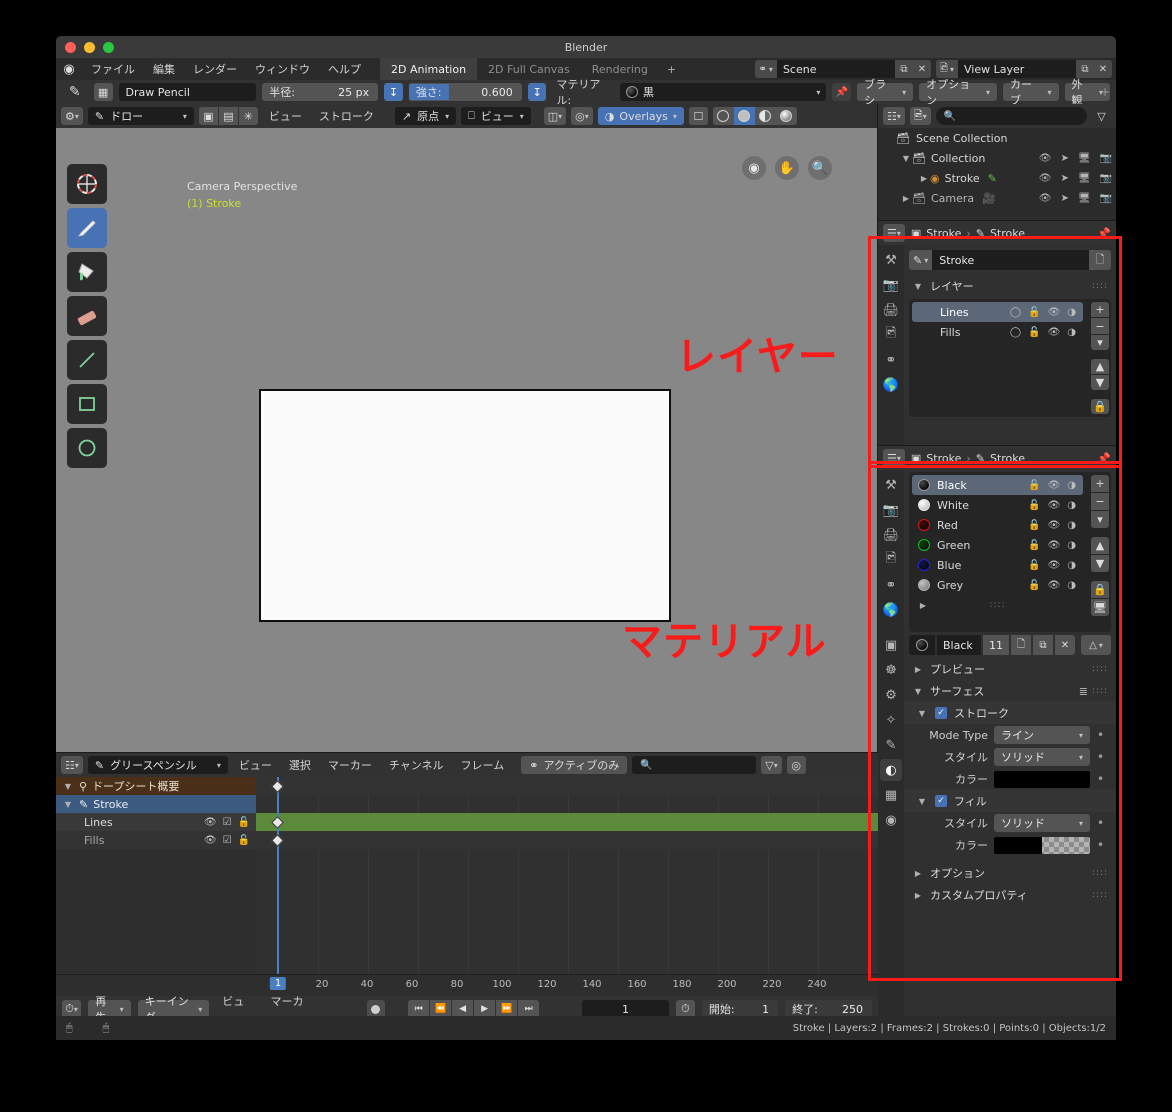 This screenshot has width=1172, height=1112. Describe the element at coordinates (1100, 342) in the screenshot. I see `layer-specials-menu: ▾` at that location.